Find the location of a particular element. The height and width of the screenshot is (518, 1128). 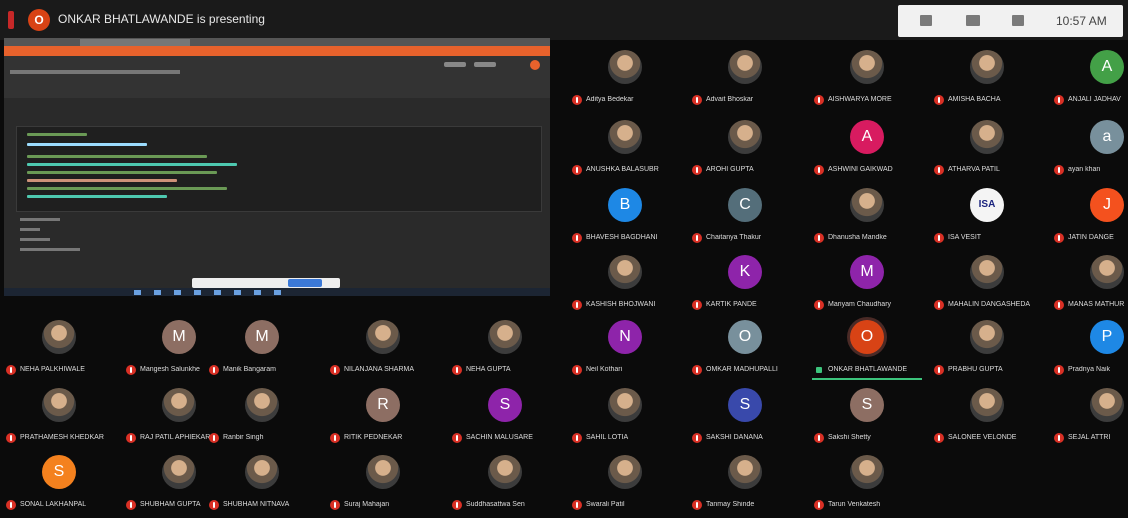

participant-tile: Suraj Mahajan is located at coordinates (385, 485).